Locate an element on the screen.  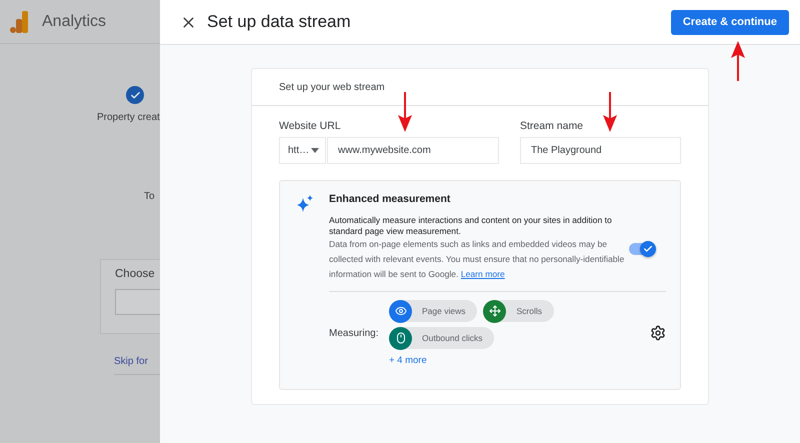
field-label: Website URL is located at coordinates (310, 126).